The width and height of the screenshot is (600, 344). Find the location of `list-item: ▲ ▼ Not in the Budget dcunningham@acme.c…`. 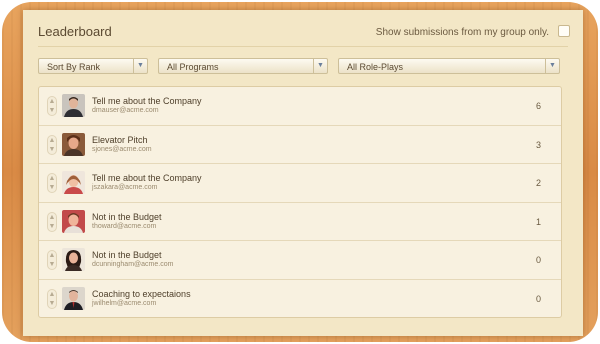

list-item: ▲ ▼ Not in the Budget dcunningham@acme.c… is located at coordinates (300, 260).